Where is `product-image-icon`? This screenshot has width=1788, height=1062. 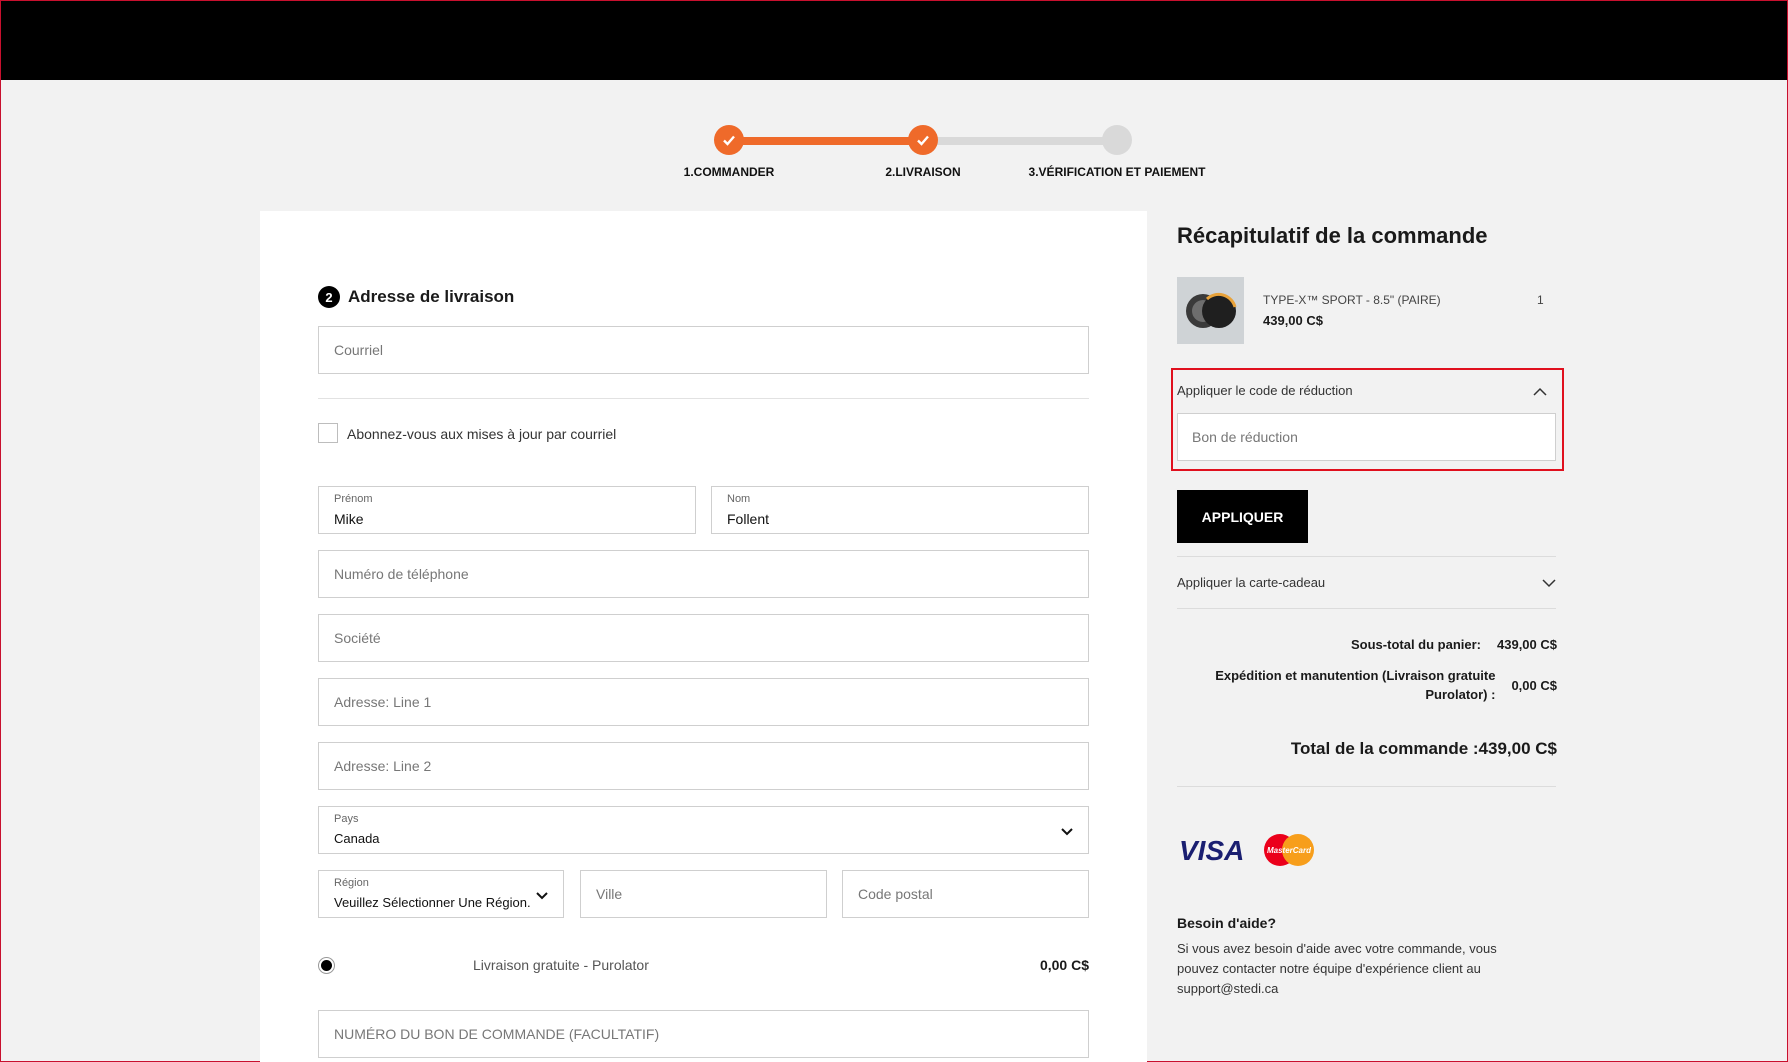
product-image-icon is located at coordinates (1210, 310).